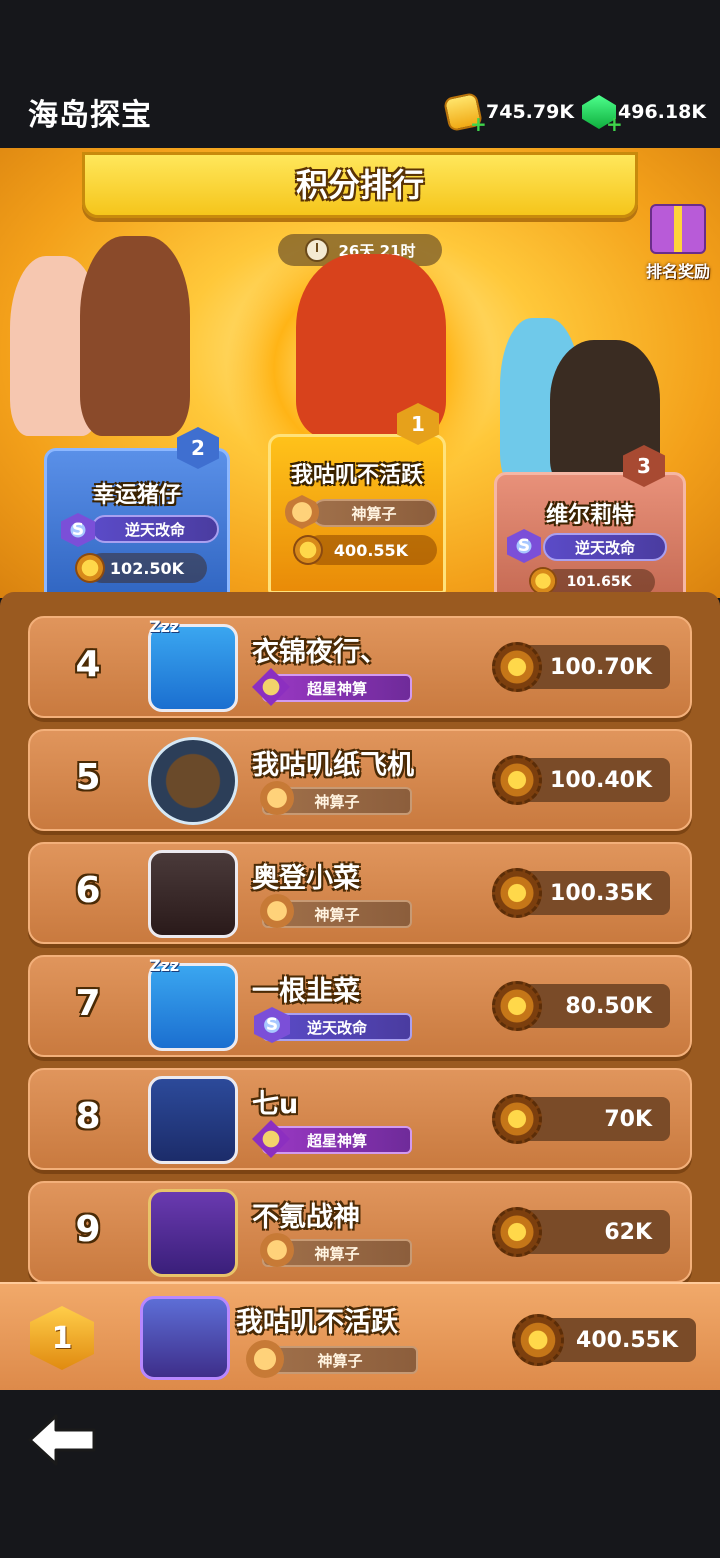 Image resolution: width=720 pixels, height=1558 pixels. What do you see at coordinates (88, 777) in the screenshot?
I see `rank-number: 5` at bounding box center [88, 777].